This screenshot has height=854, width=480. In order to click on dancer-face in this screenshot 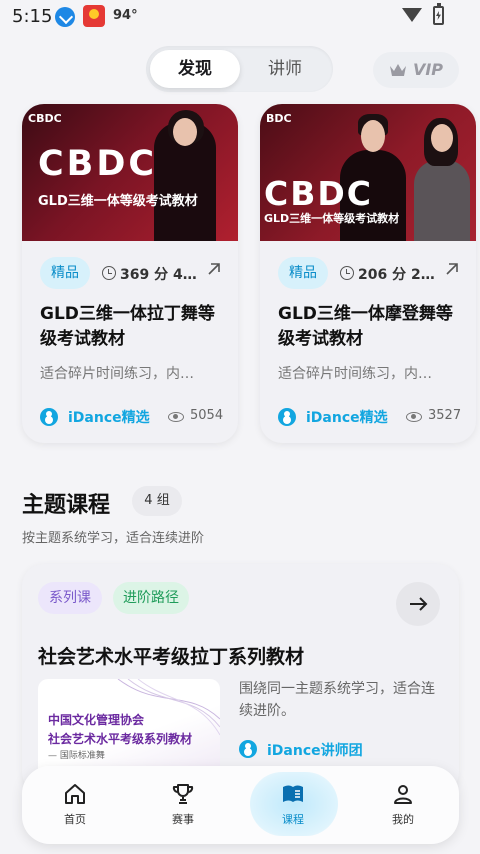, I will do `click(185, 132)`.